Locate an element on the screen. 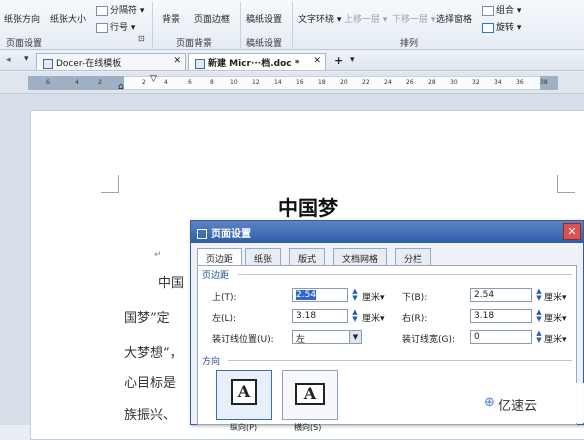 The height and width of the screenshot is (440, 584). body-text-line: 中国 is located at coordinates (171, 281).